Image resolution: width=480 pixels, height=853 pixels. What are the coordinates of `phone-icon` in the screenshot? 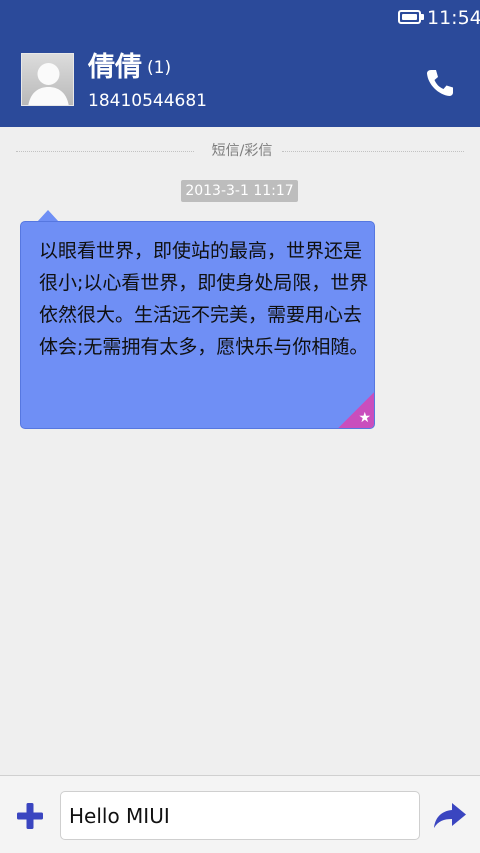 It's located at (440, 83).